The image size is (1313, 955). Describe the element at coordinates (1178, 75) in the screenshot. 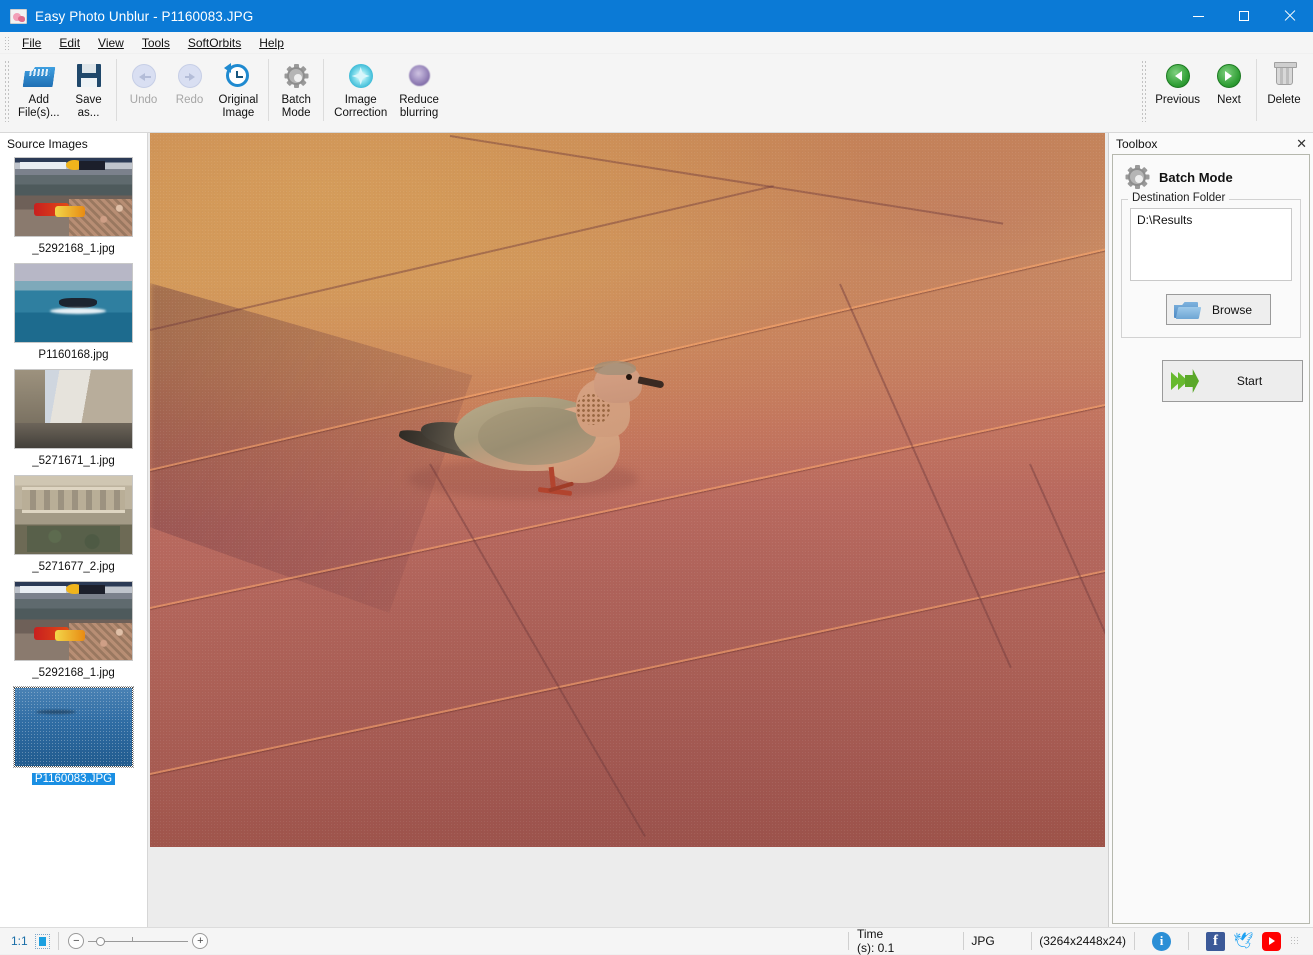

I see `green-left-arrow-icon` at that location.